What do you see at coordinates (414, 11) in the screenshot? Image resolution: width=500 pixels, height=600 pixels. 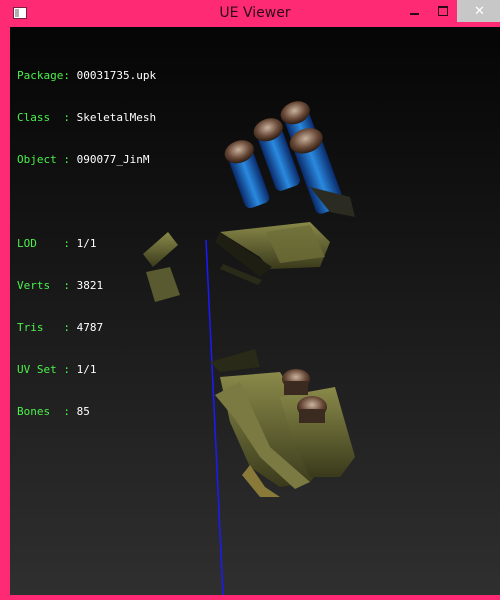 I see `minimize-button` at bounding box center [414, 11].